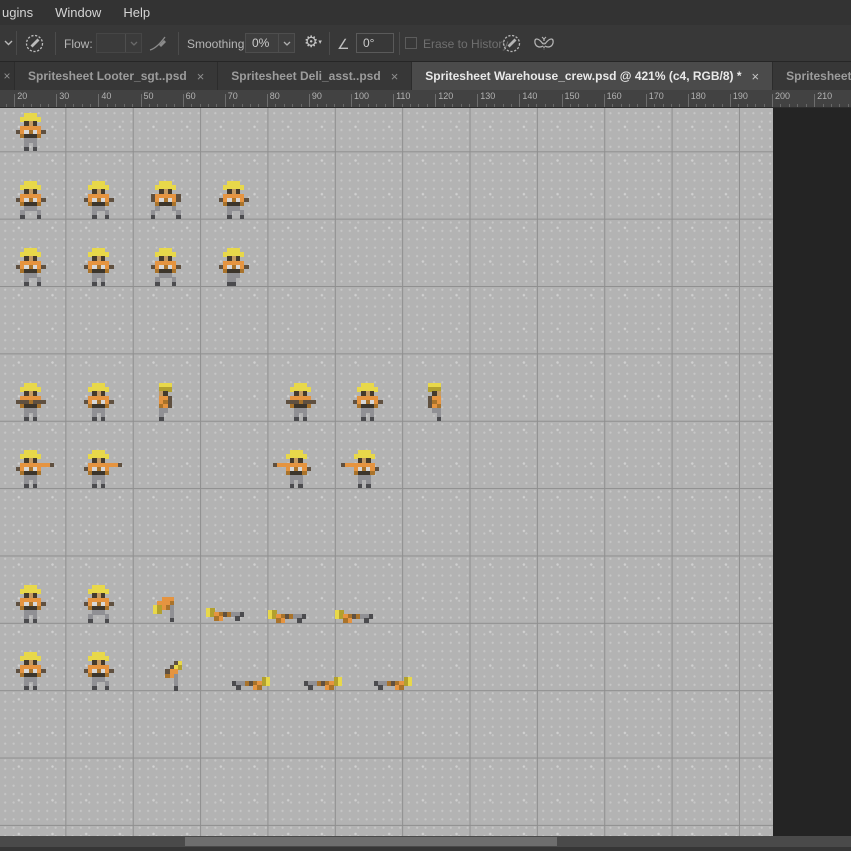  Describe the element at coordinates (783, 96) in the screenshot. I see `ruler-label: 200` at that location.